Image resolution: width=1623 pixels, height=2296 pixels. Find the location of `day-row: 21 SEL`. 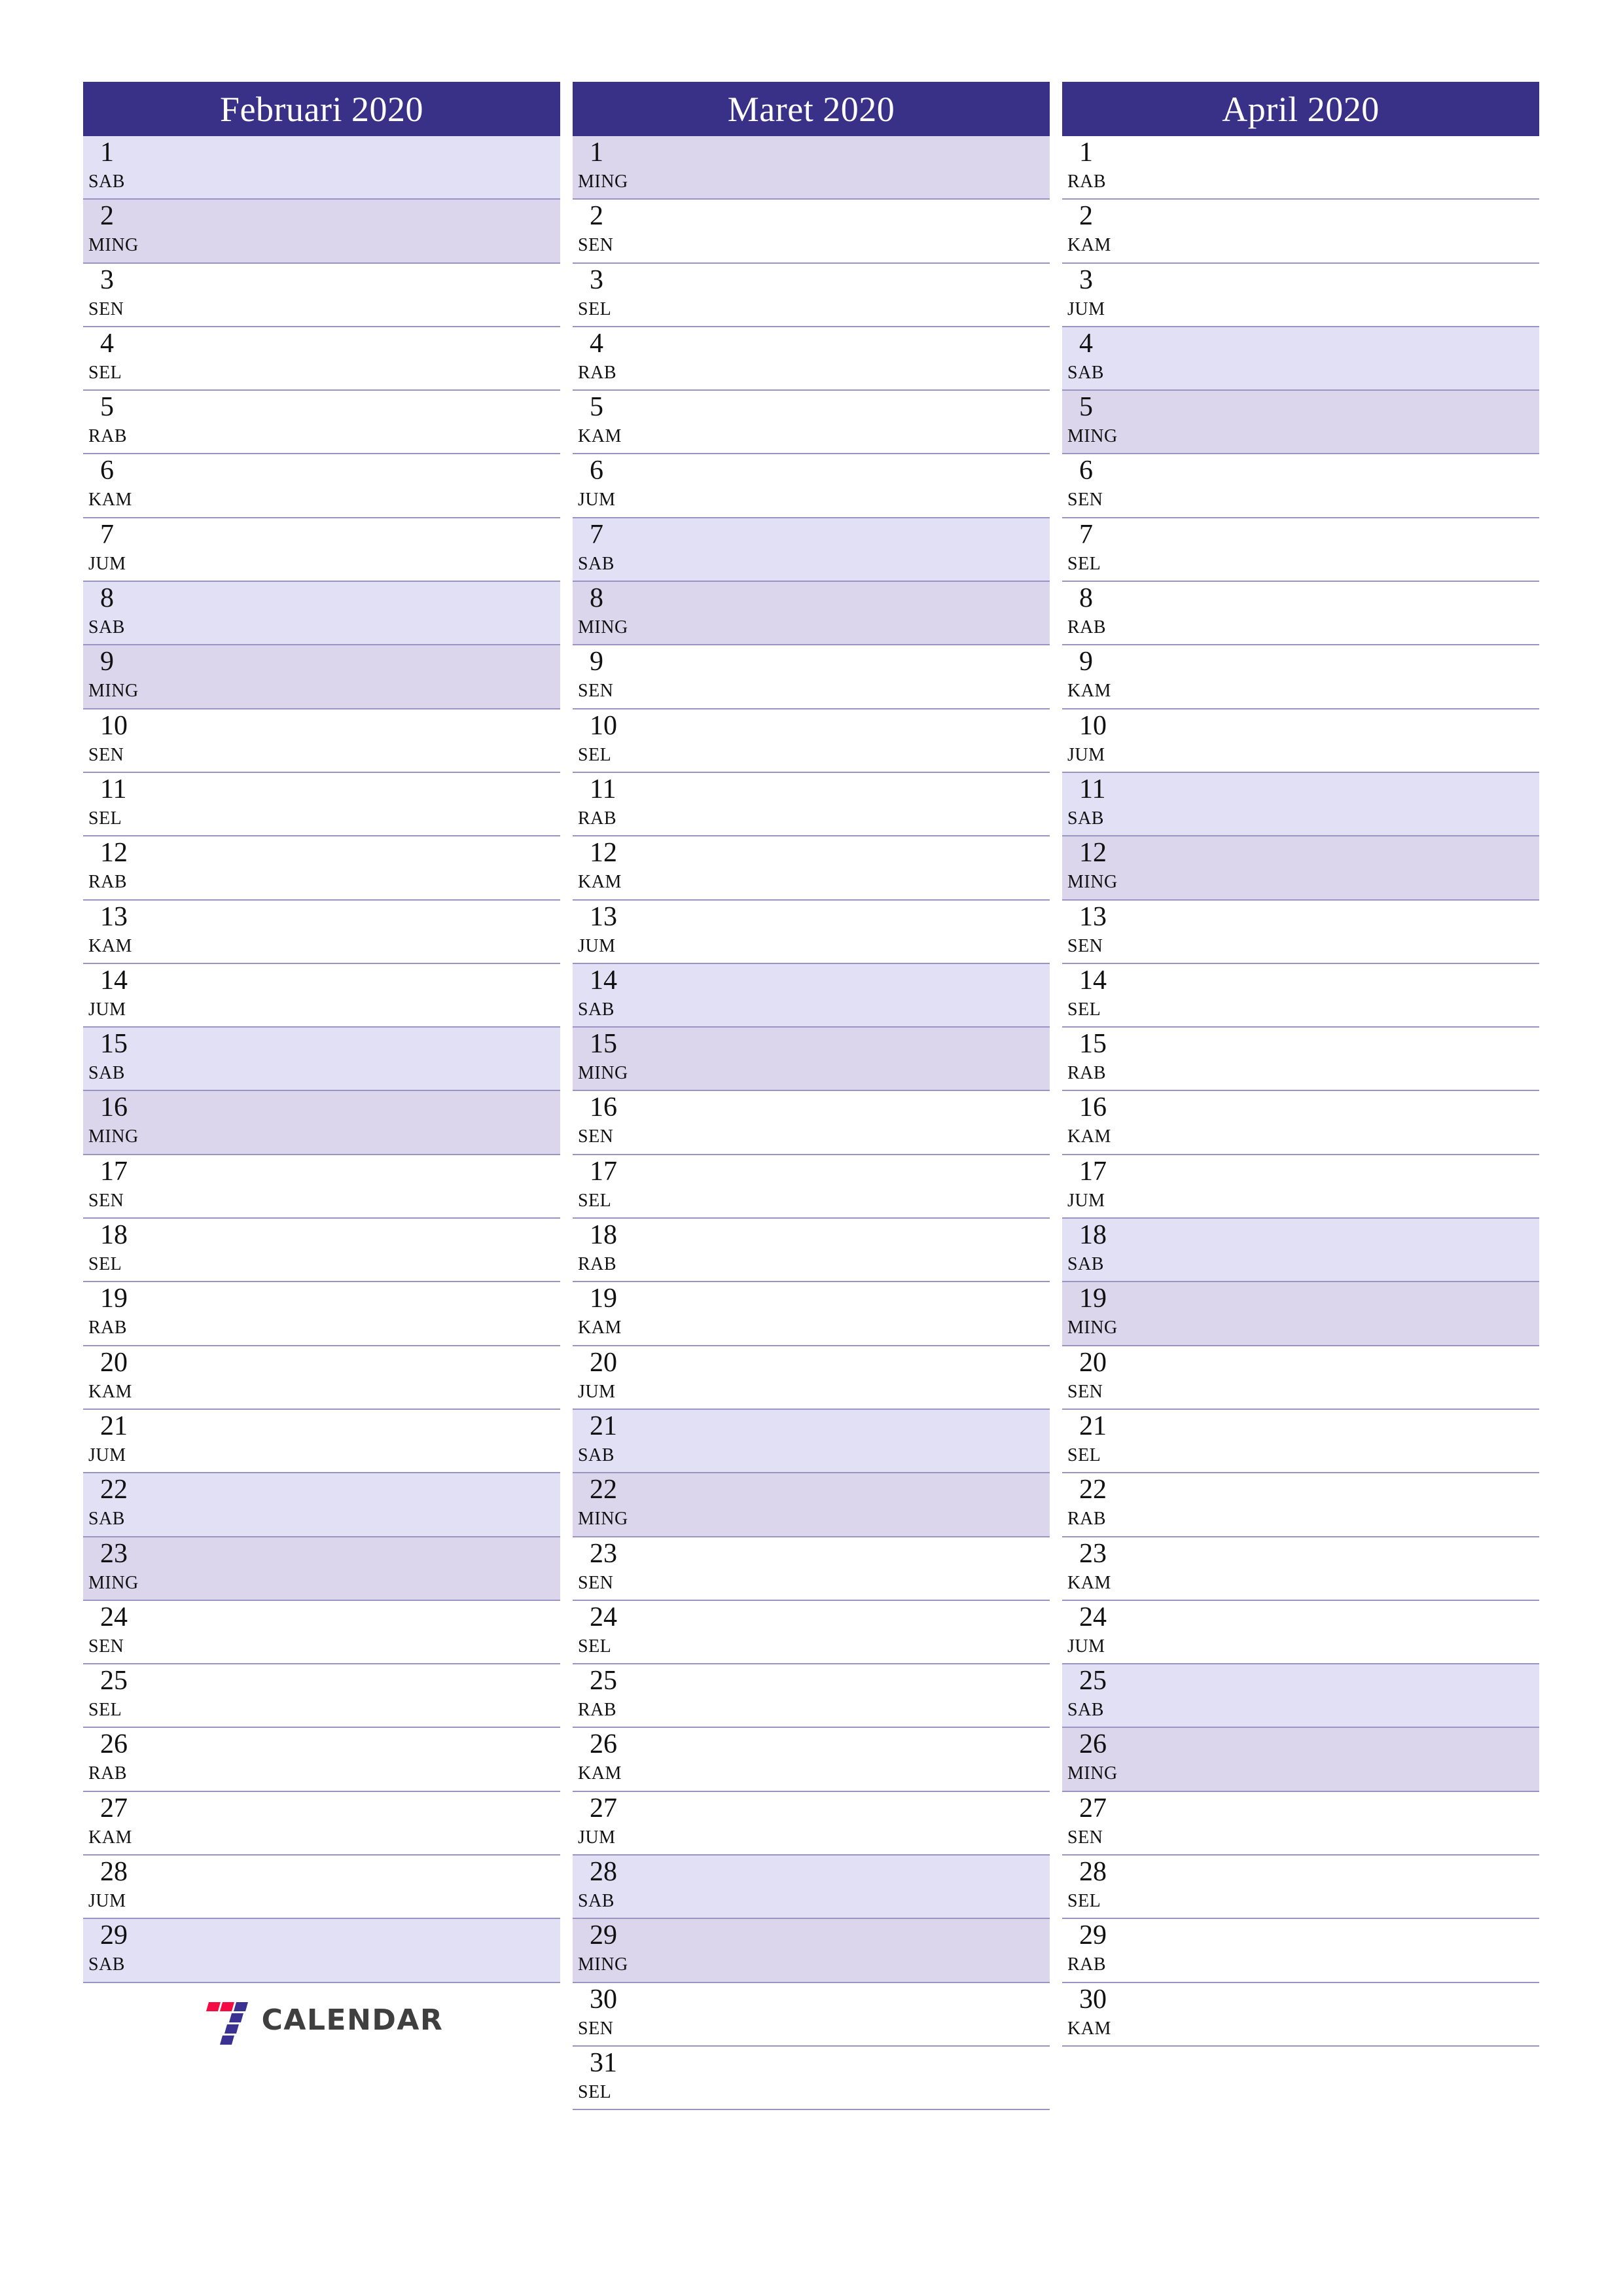

day-row: 21 SEL is located at coordinates (1300, 1441).